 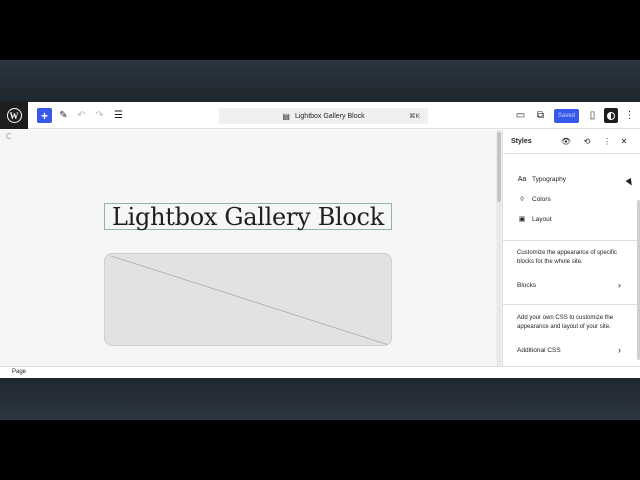 What do you see at coordinates (320, 372) in the screenshot?
I see `block-breadcrumb-bar: Page` at bounding box center [320, 372].